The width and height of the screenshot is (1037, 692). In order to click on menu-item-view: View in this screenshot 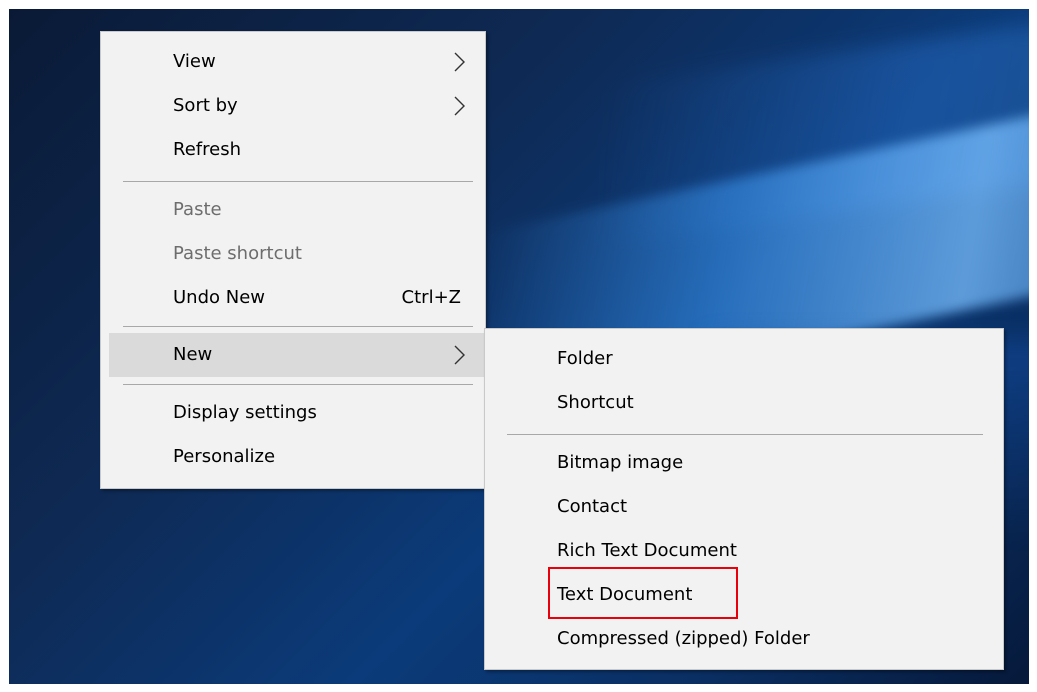, I will do `click(293, 62)`.